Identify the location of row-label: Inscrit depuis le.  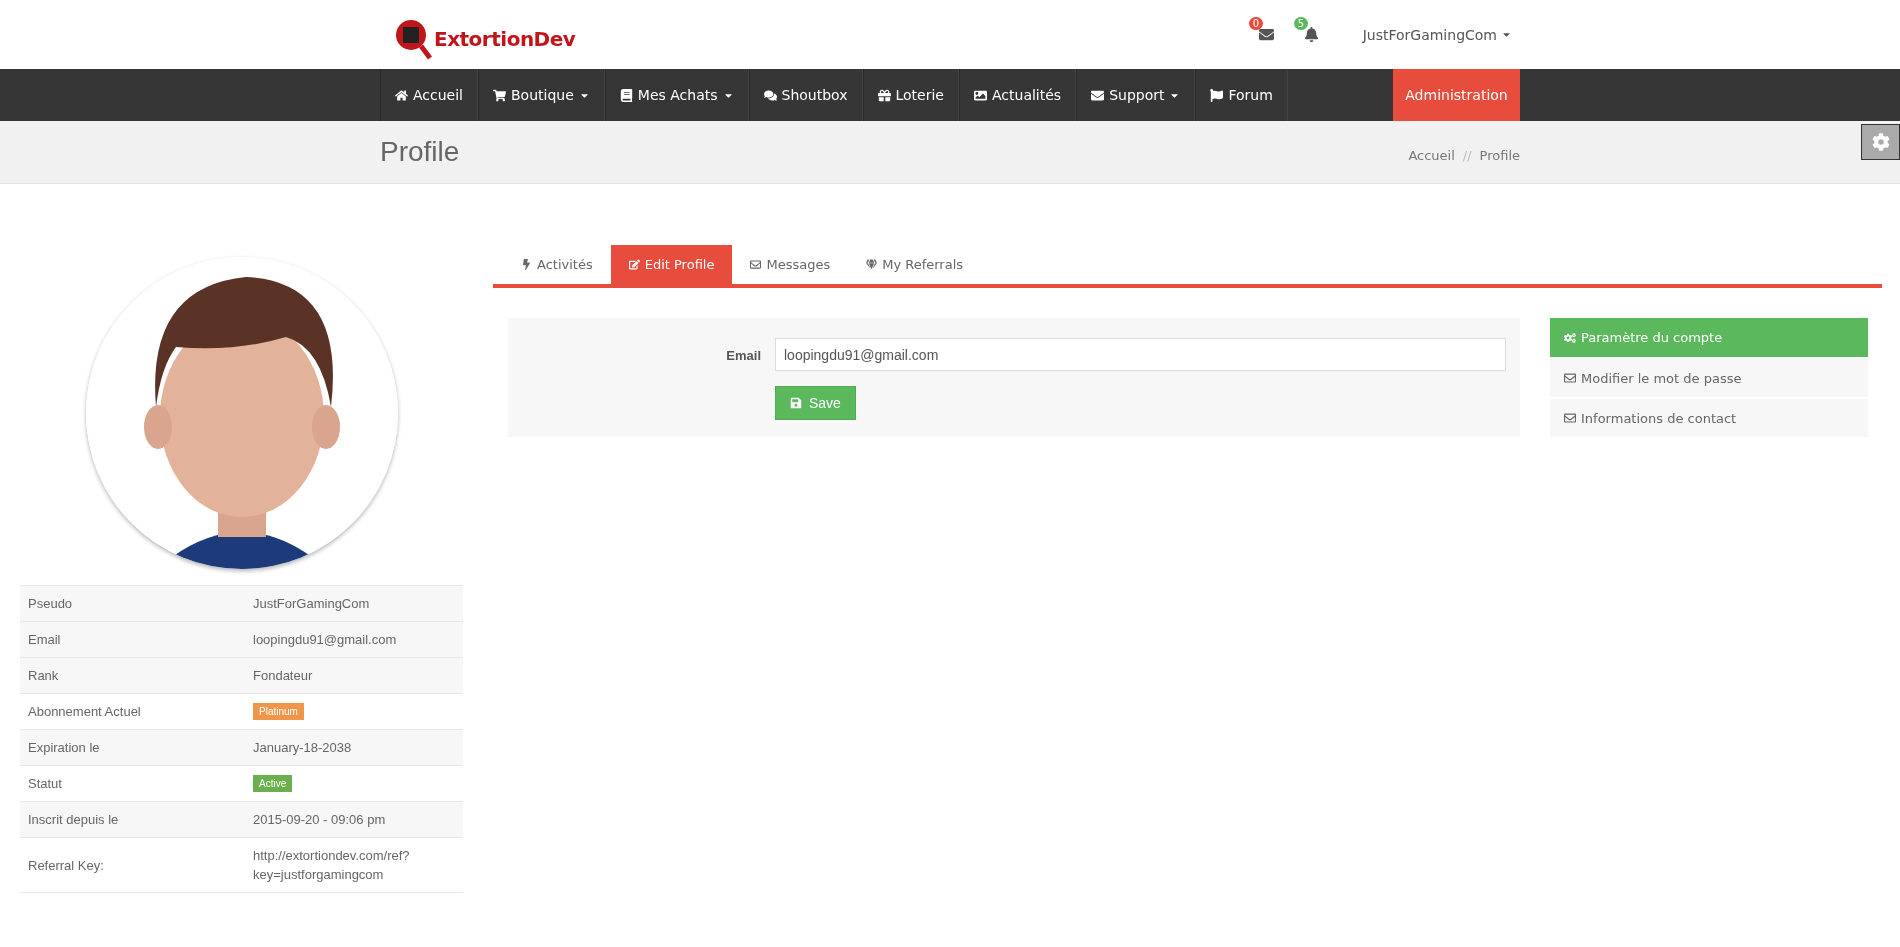
(74, 820).